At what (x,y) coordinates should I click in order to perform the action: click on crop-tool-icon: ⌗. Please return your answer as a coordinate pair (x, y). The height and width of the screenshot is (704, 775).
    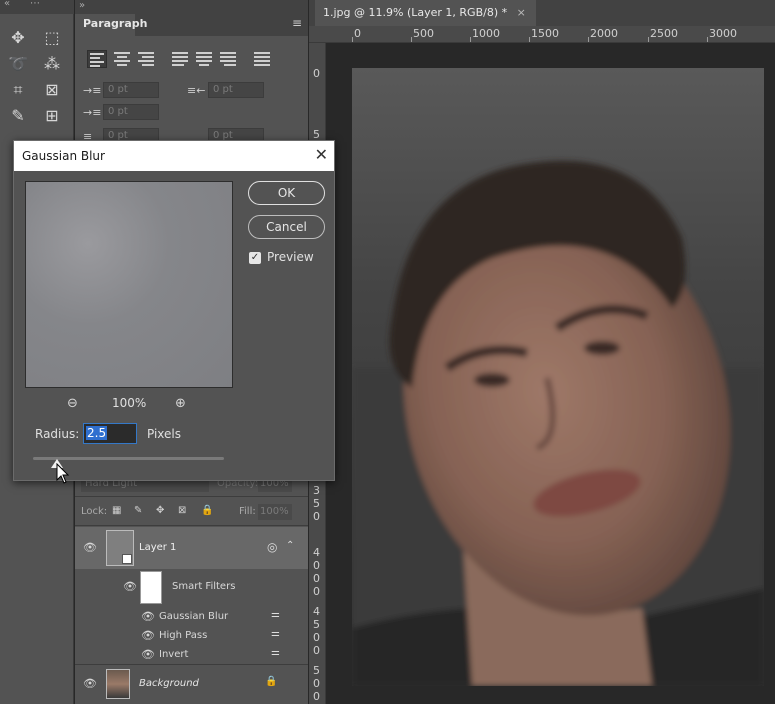
    Looking at the image, I should click on (18, 90).